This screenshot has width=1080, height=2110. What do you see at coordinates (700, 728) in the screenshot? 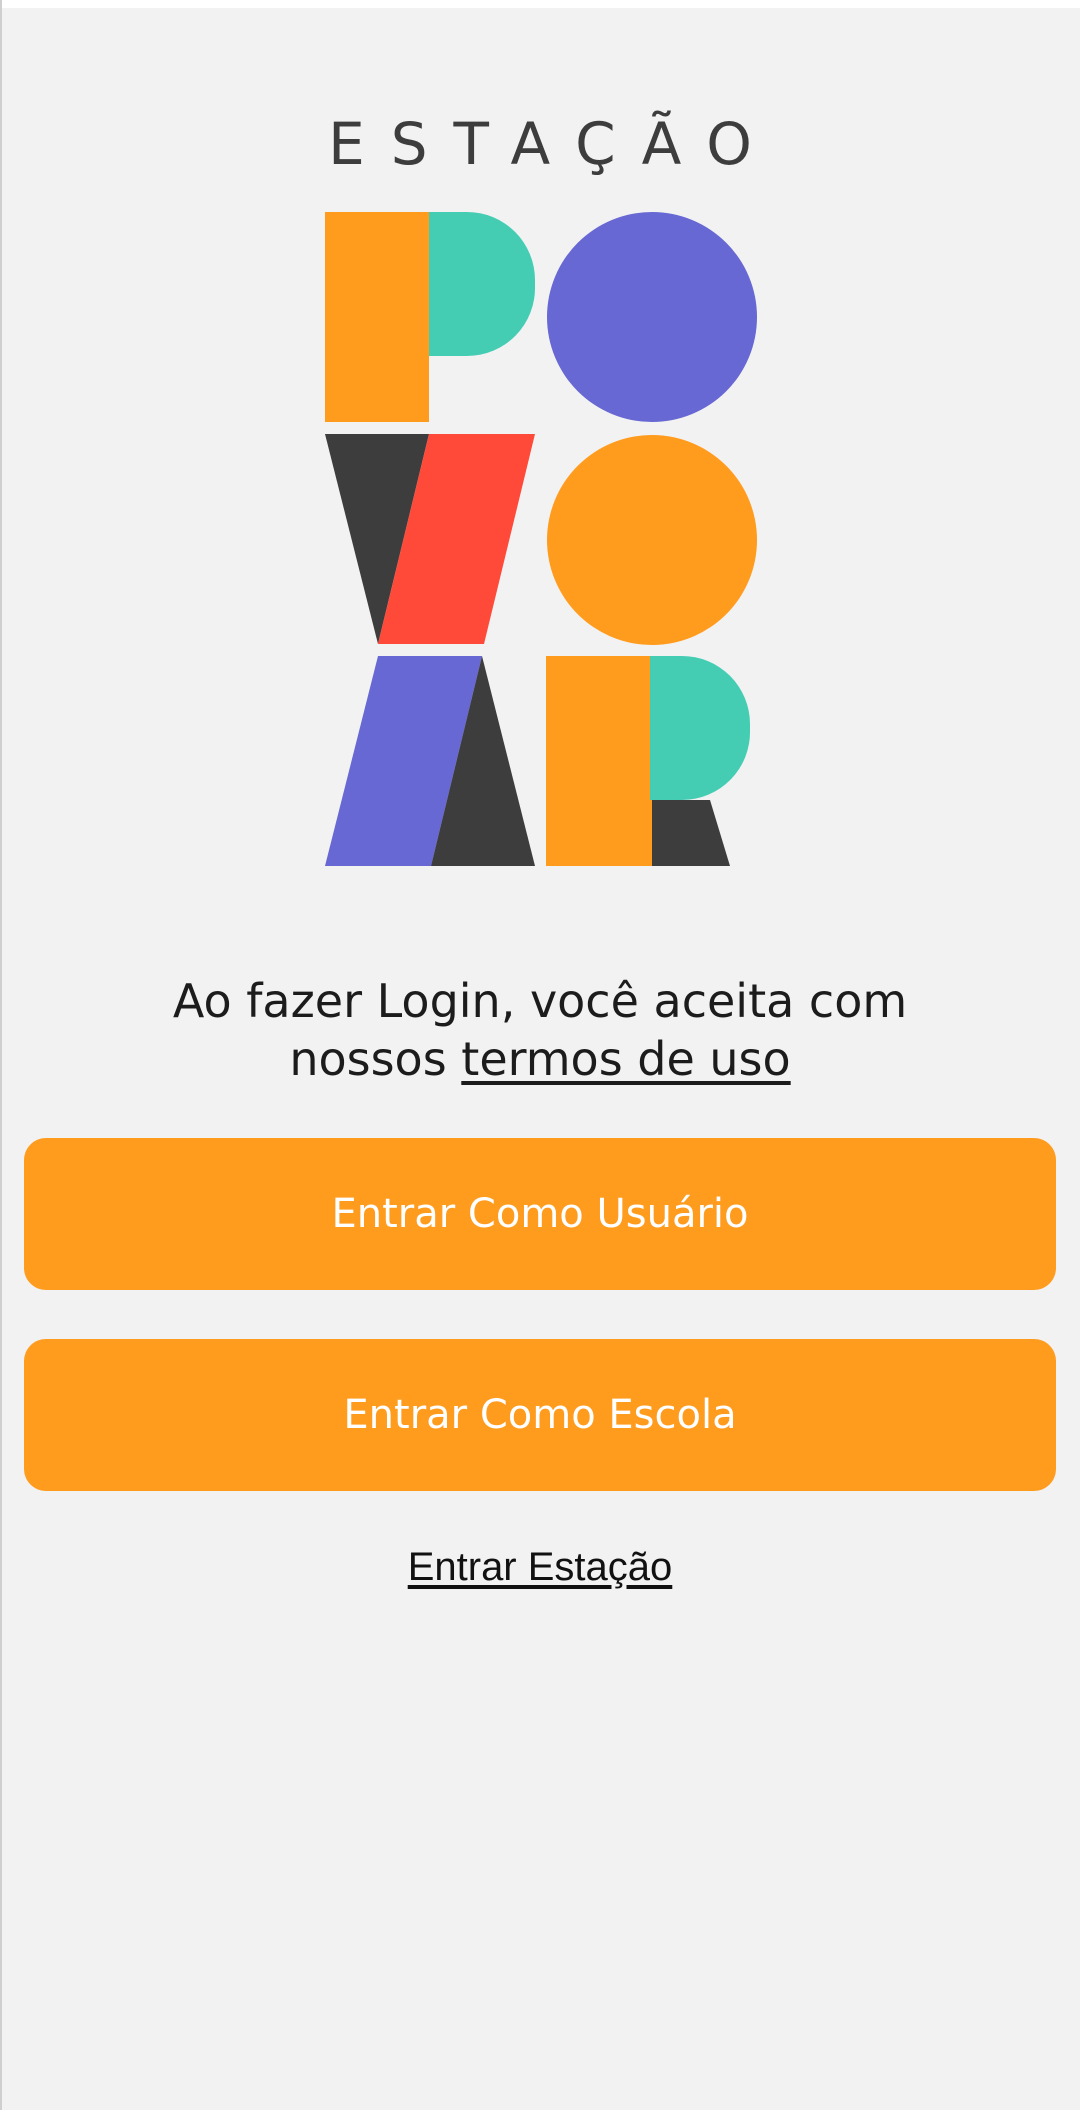
I see `logo-r-bowl` at bounding box center [700, 728].